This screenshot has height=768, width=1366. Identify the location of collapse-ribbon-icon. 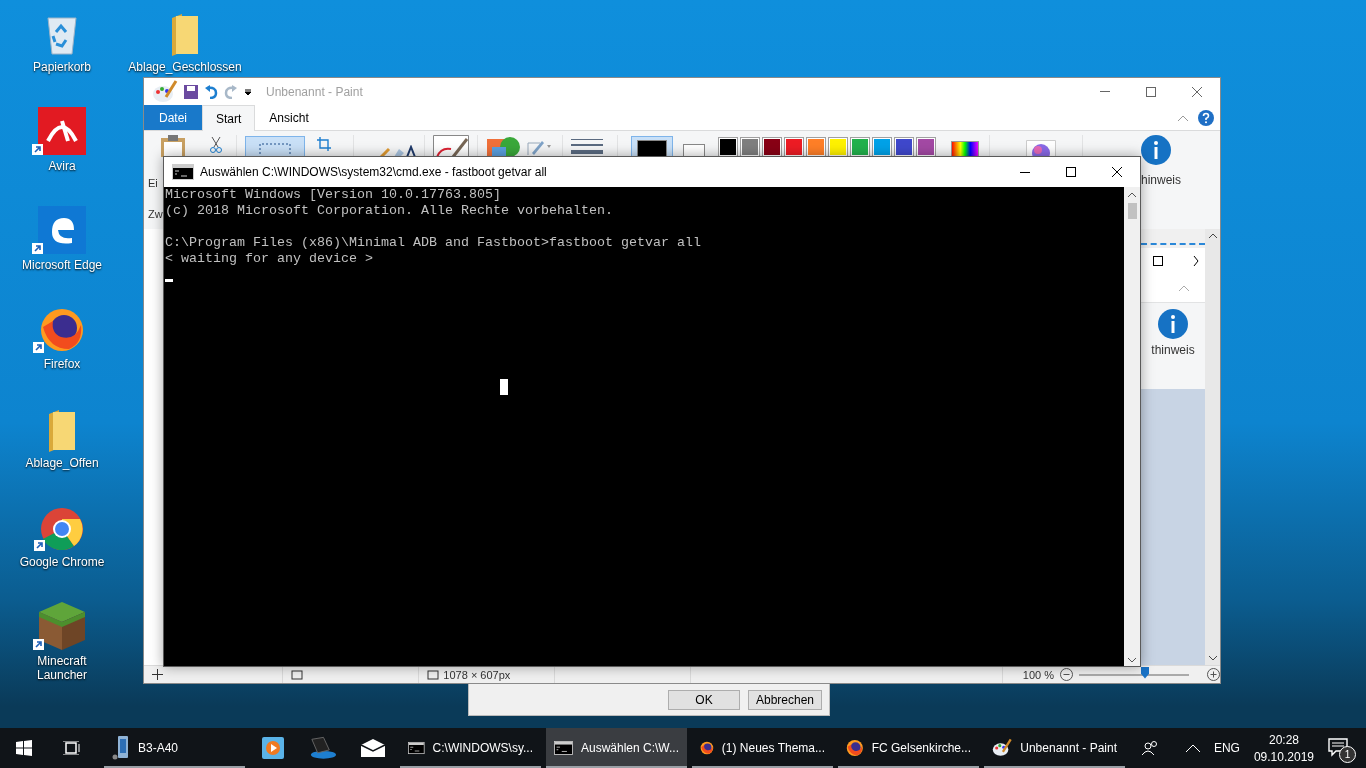
(1183, 117).